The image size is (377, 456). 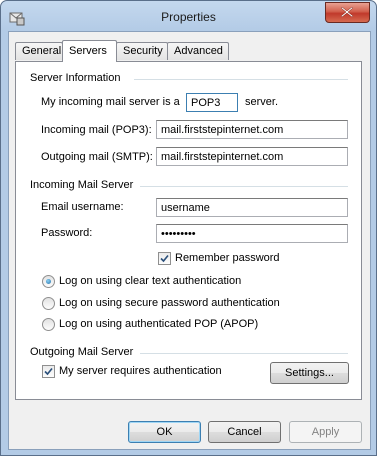 I want to click on auth-clear-text-label: Log on using clear text authentication, so click(x=150, y=281).